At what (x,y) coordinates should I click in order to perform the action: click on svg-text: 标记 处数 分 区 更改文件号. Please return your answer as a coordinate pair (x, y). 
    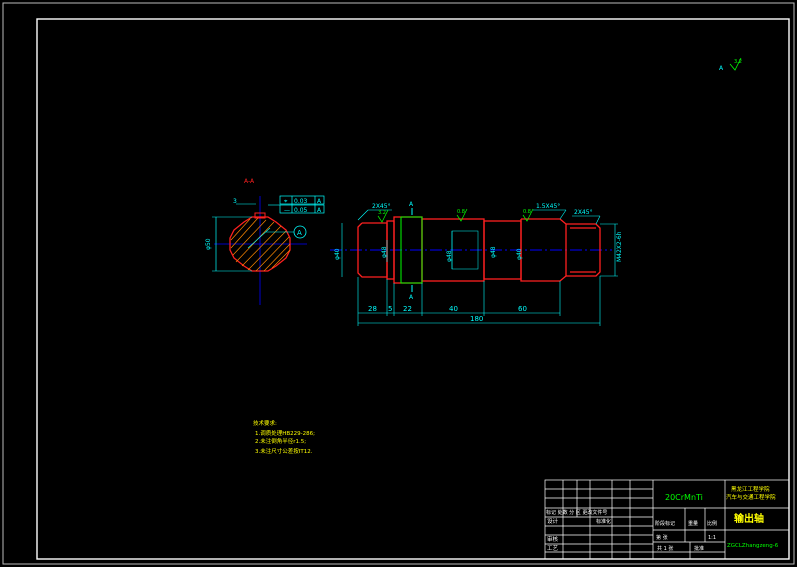
    Looking at the image, I should click on (576, 512).